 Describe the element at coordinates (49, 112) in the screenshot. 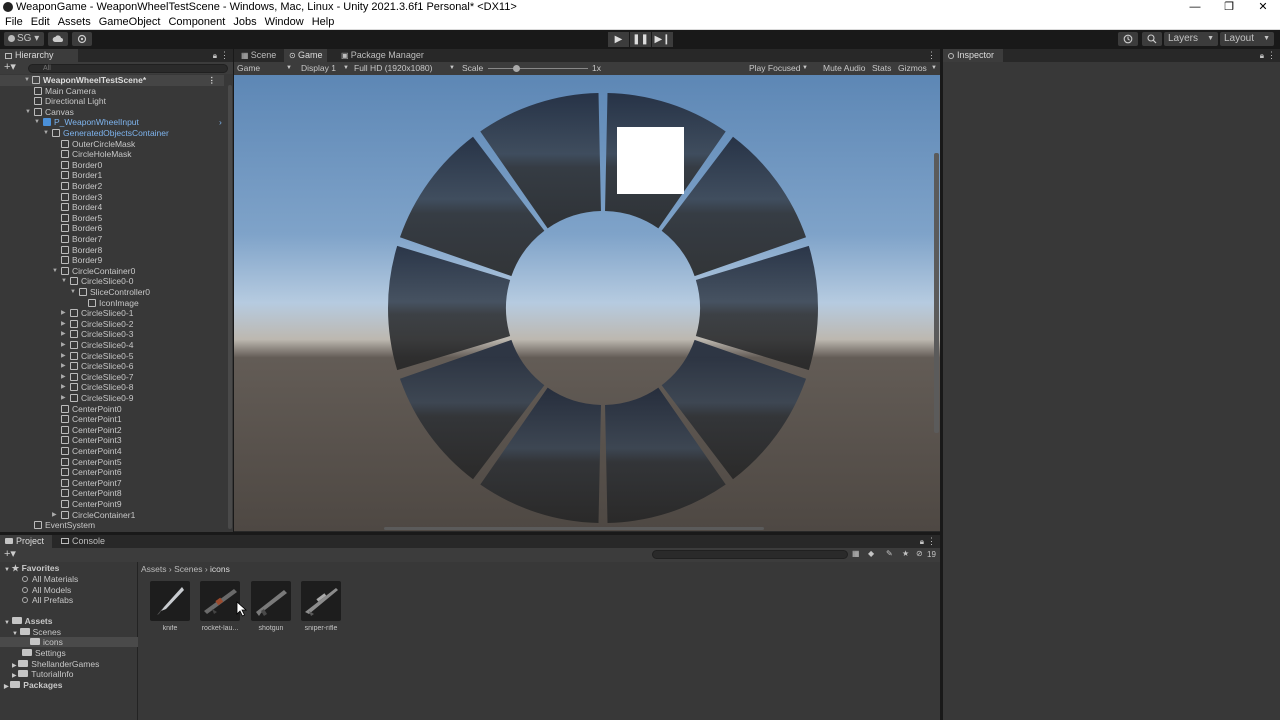

I see `hierarchy-item: ▼ Canvas` at that location.